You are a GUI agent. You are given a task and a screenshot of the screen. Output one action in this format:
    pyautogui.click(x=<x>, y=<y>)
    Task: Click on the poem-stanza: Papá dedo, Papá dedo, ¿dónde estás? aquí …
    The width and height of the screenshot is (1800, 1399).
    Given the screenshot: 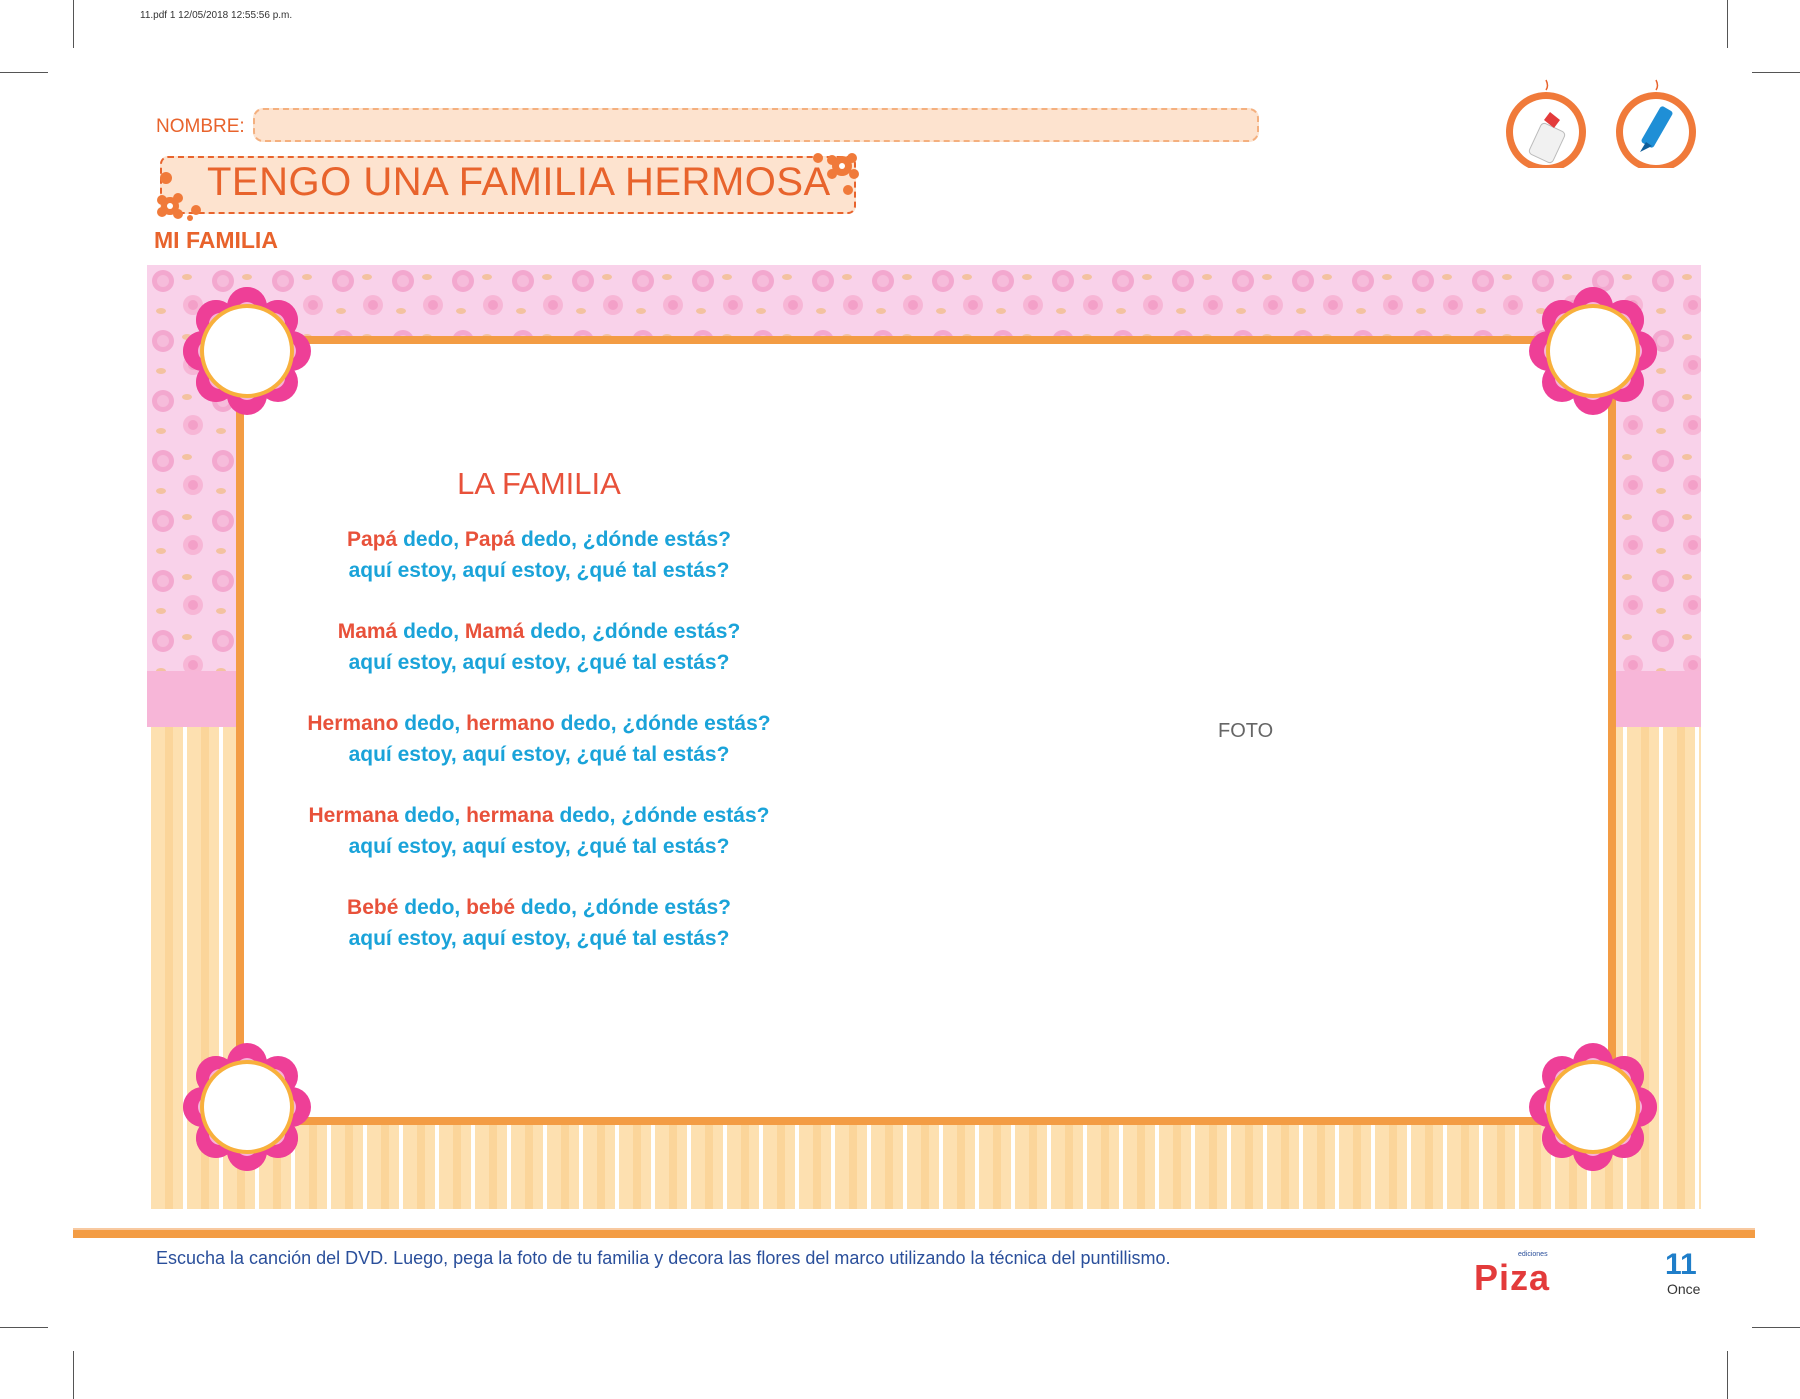 What is the action you would take?
    pyautogui.click(x=539, y=555)
    